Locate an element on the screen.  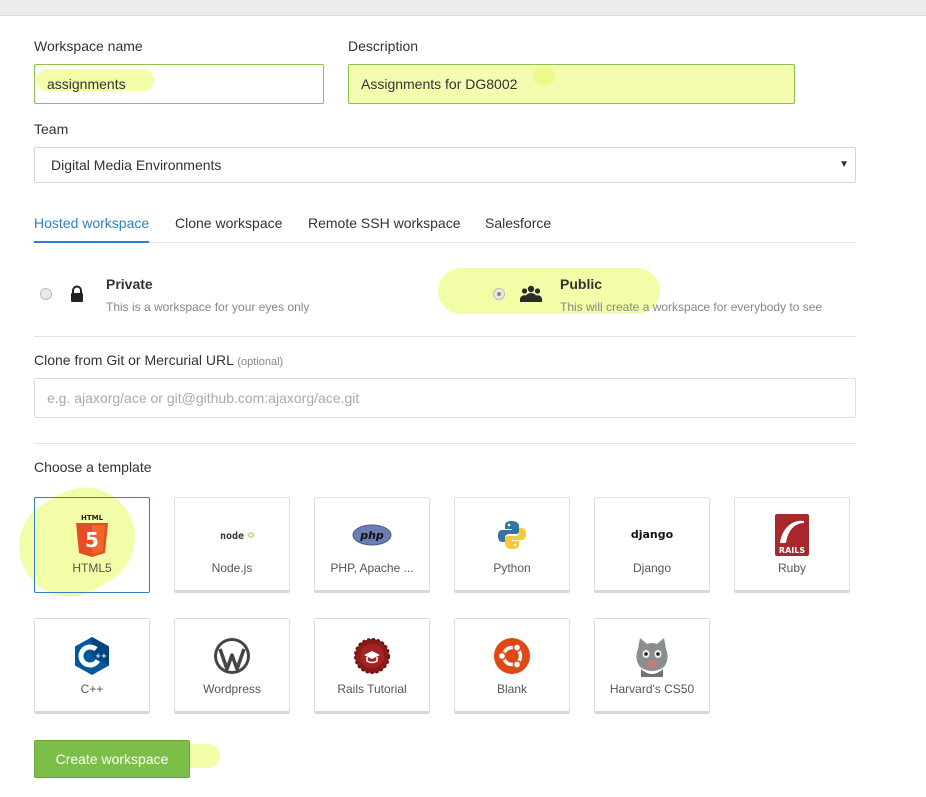
caret-down-icon: ▼ is located at coordinates (844, 164).